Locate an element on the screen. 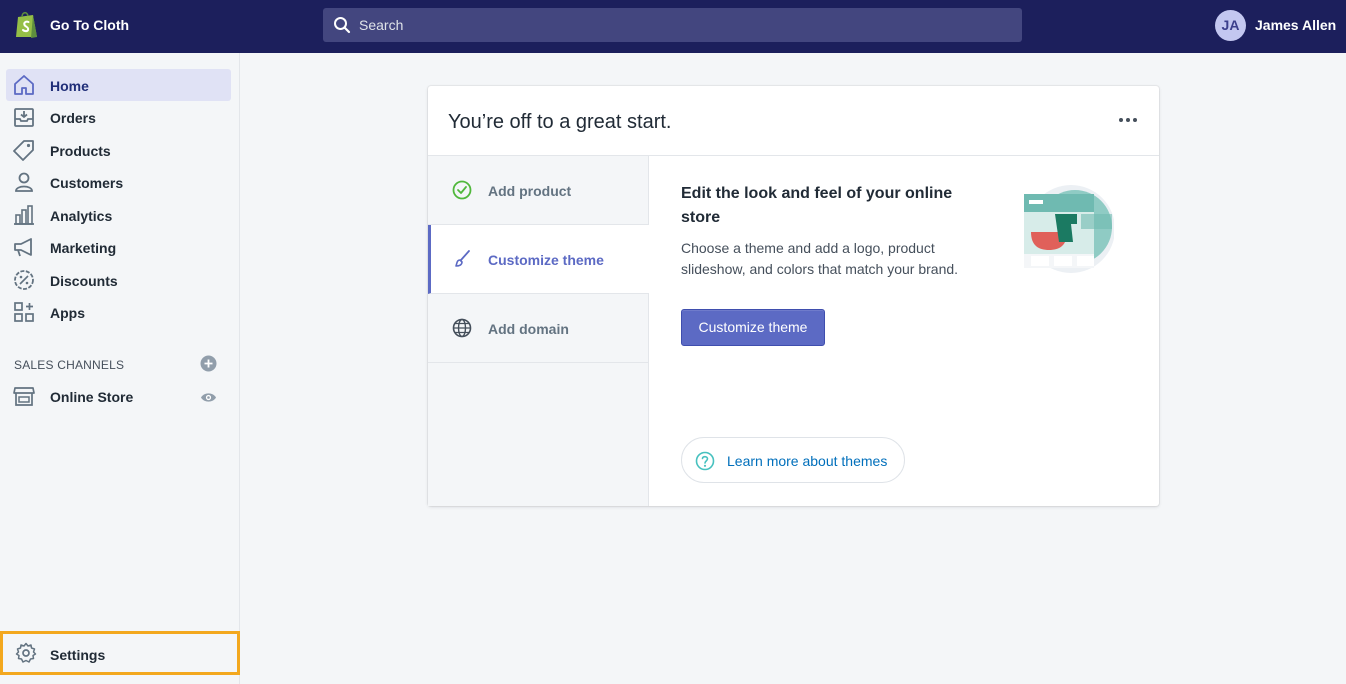 The image size is (1346, 684). sidebar-item-label: Apps is located at coordinates (67, 313).